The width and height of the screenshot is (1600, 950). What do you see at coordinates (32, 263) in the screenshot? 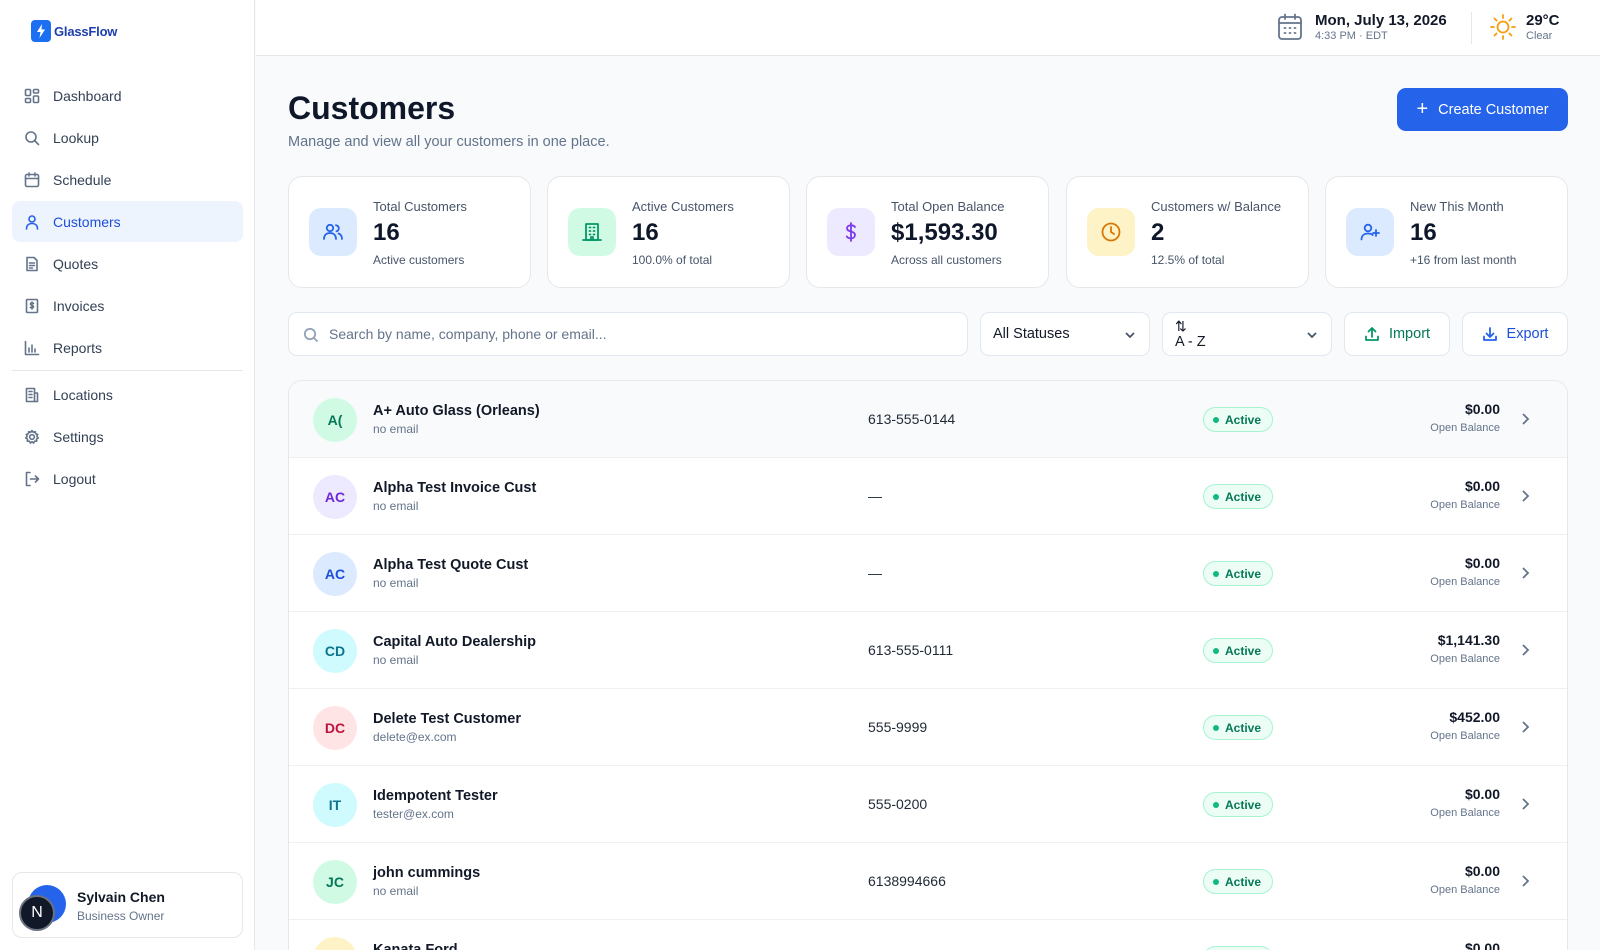
I see `document-icon` at bounding box center [32, 263].